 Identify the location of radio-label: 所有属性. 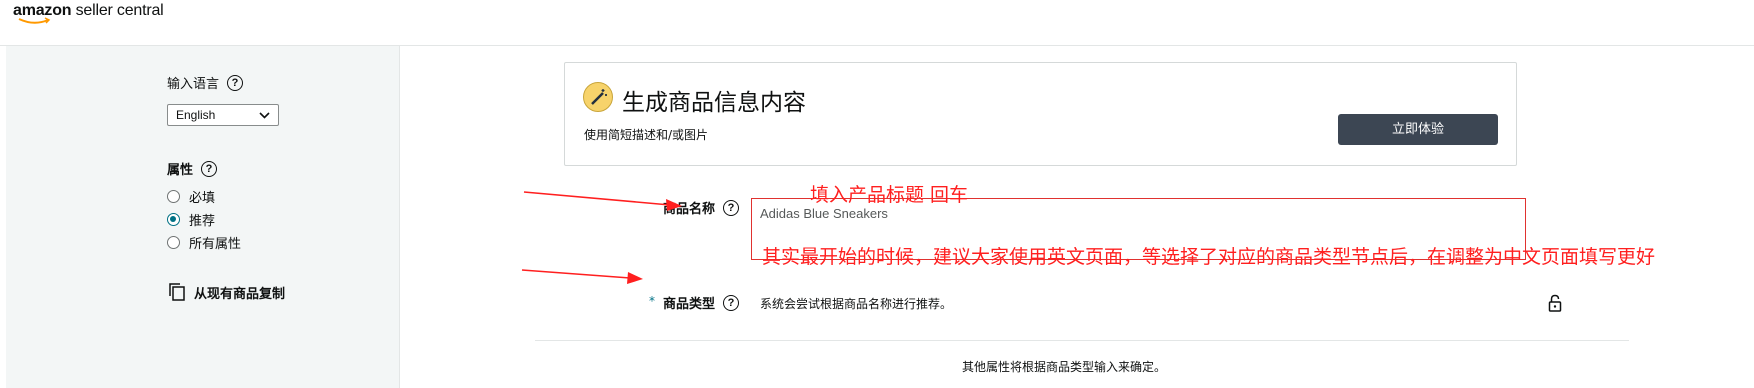
(215, 244).